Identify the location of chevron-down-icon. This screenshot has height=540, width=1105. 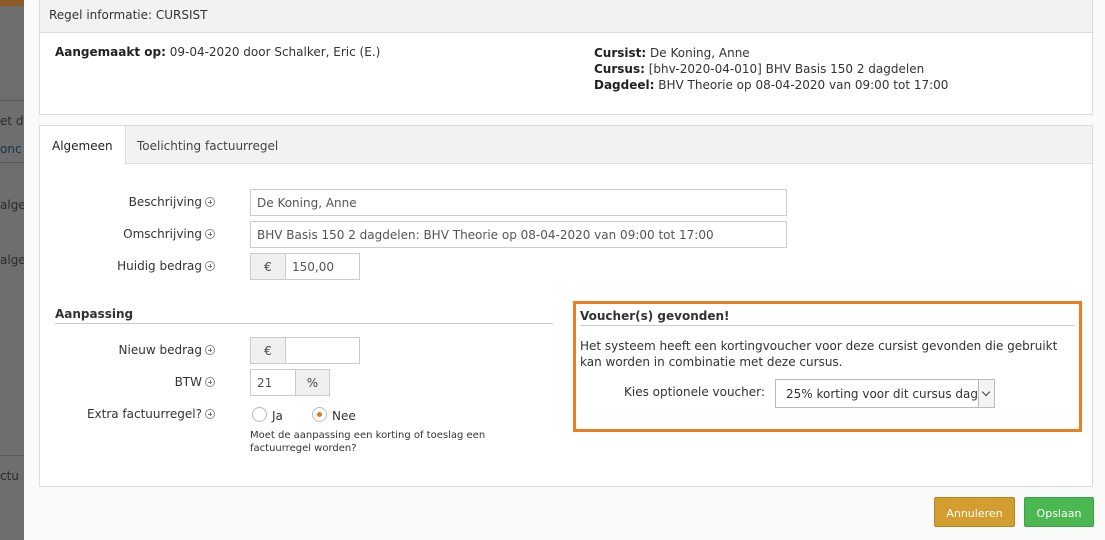
(986, 392).